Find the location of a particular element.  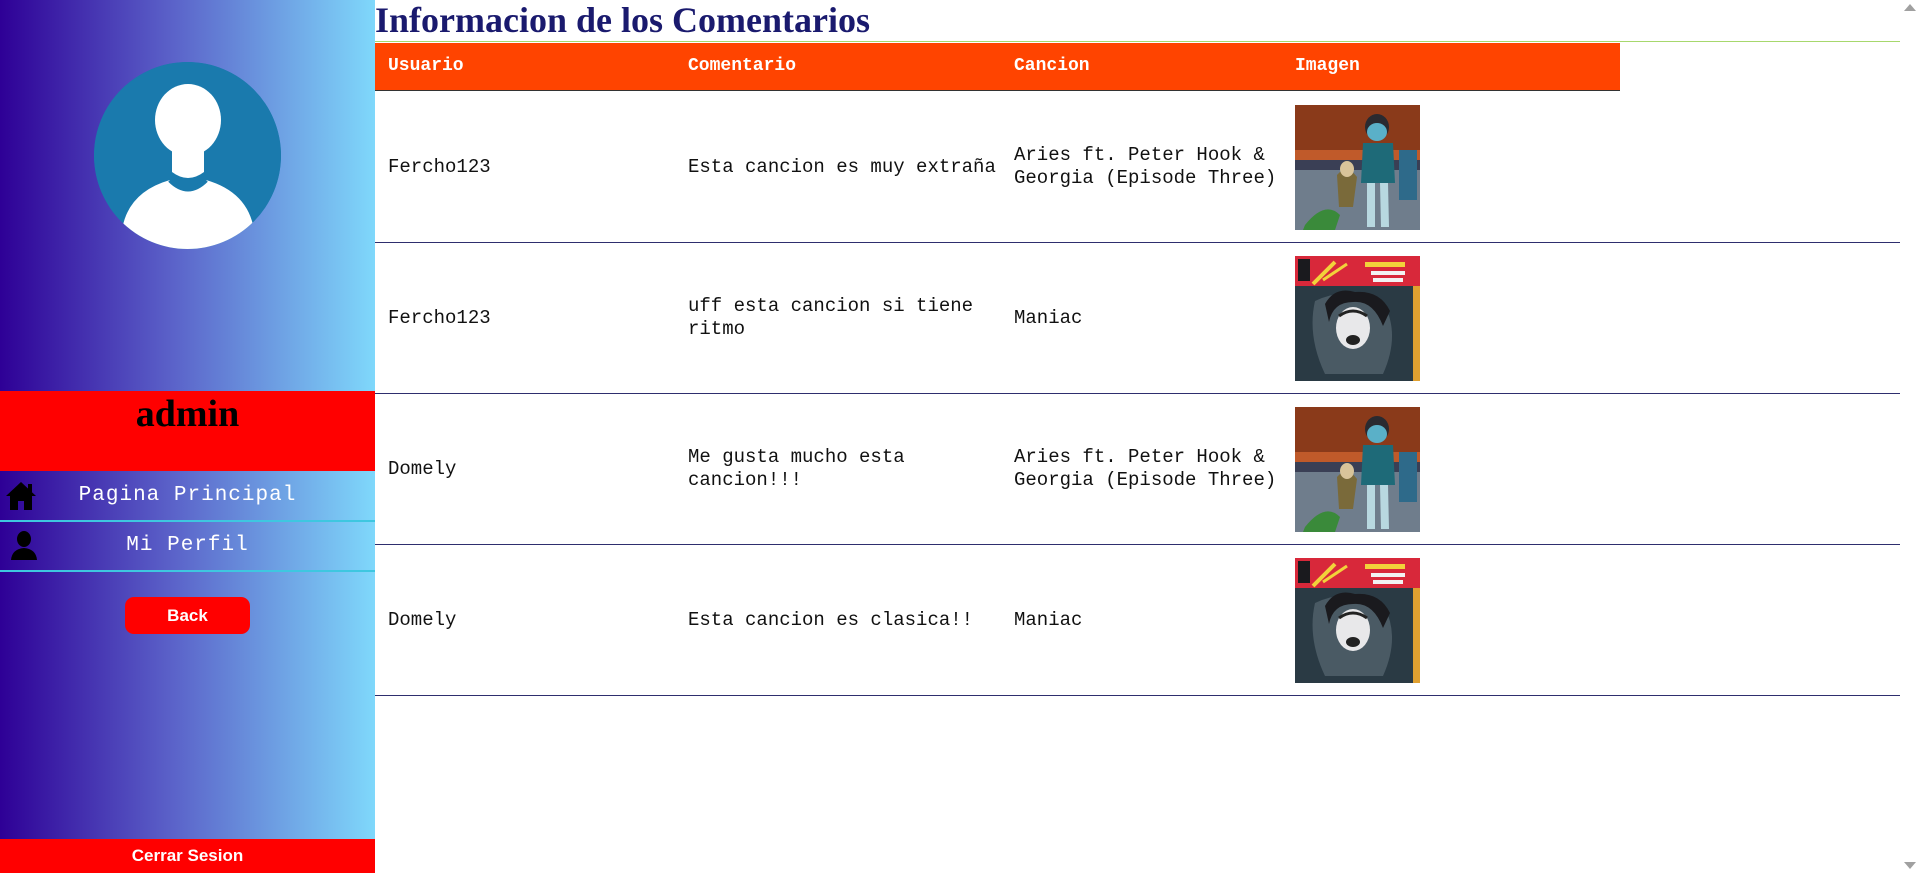

cell-comentario: Esta cancion es muy extraña is located at coordinates (842, 166).